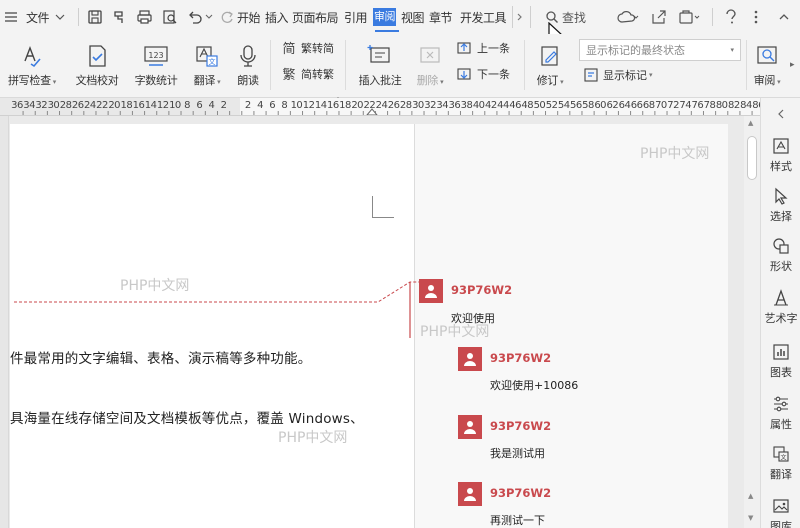 This screenshot has height=528, width=800. What do you see at coordinates (187, 417) in the screenshot?
I see `document-text-line: 具海量在线存储空间及文档模板等优点，覆盖 Windows、` at bounding box center [187, 417].